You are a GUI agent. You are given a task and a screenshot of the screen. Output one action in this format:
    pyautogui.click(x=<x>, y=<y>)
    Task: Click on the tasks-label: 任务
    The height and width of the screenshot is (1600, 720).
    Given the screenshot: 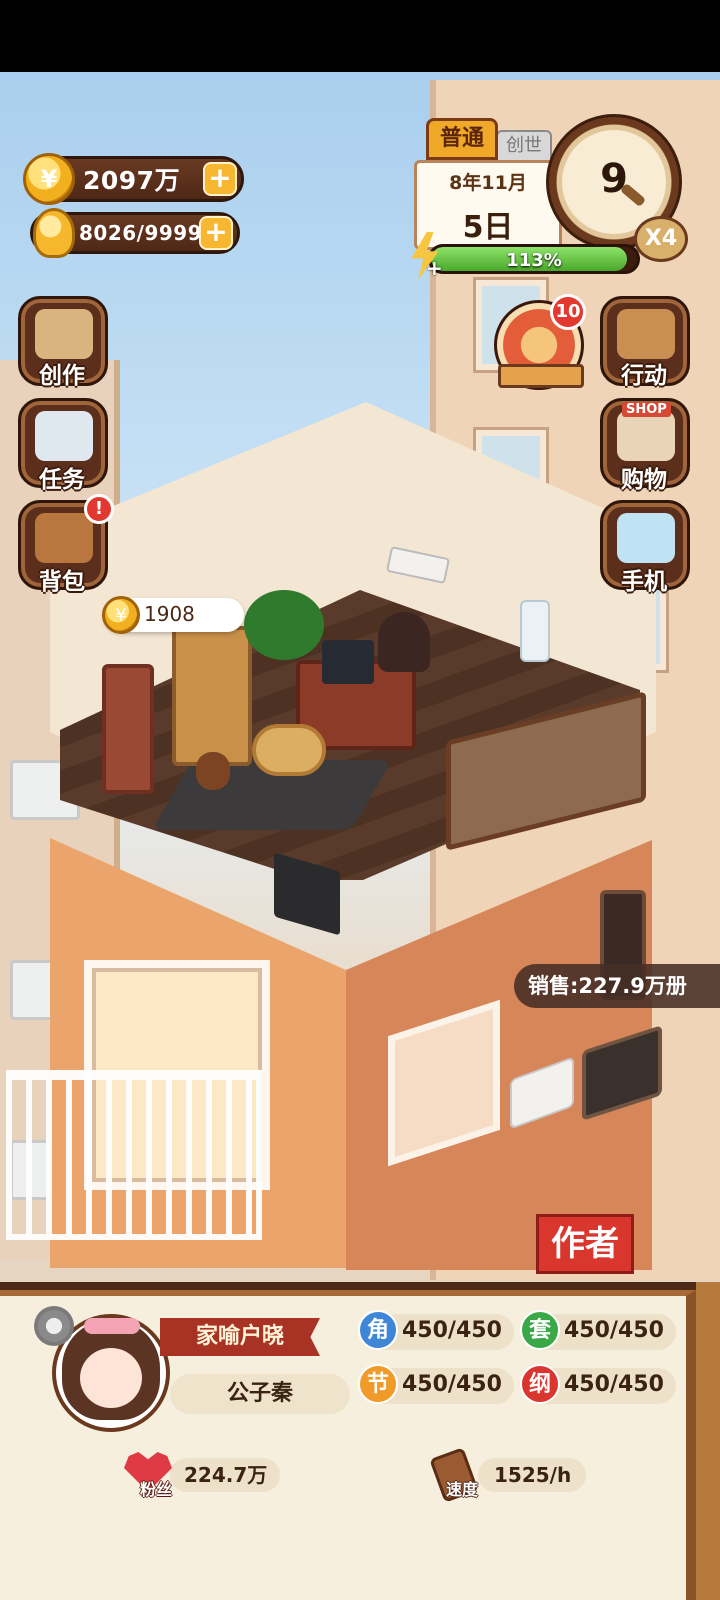 What is the action you would take?
    pyautogui.click(x=62, y=480)
    